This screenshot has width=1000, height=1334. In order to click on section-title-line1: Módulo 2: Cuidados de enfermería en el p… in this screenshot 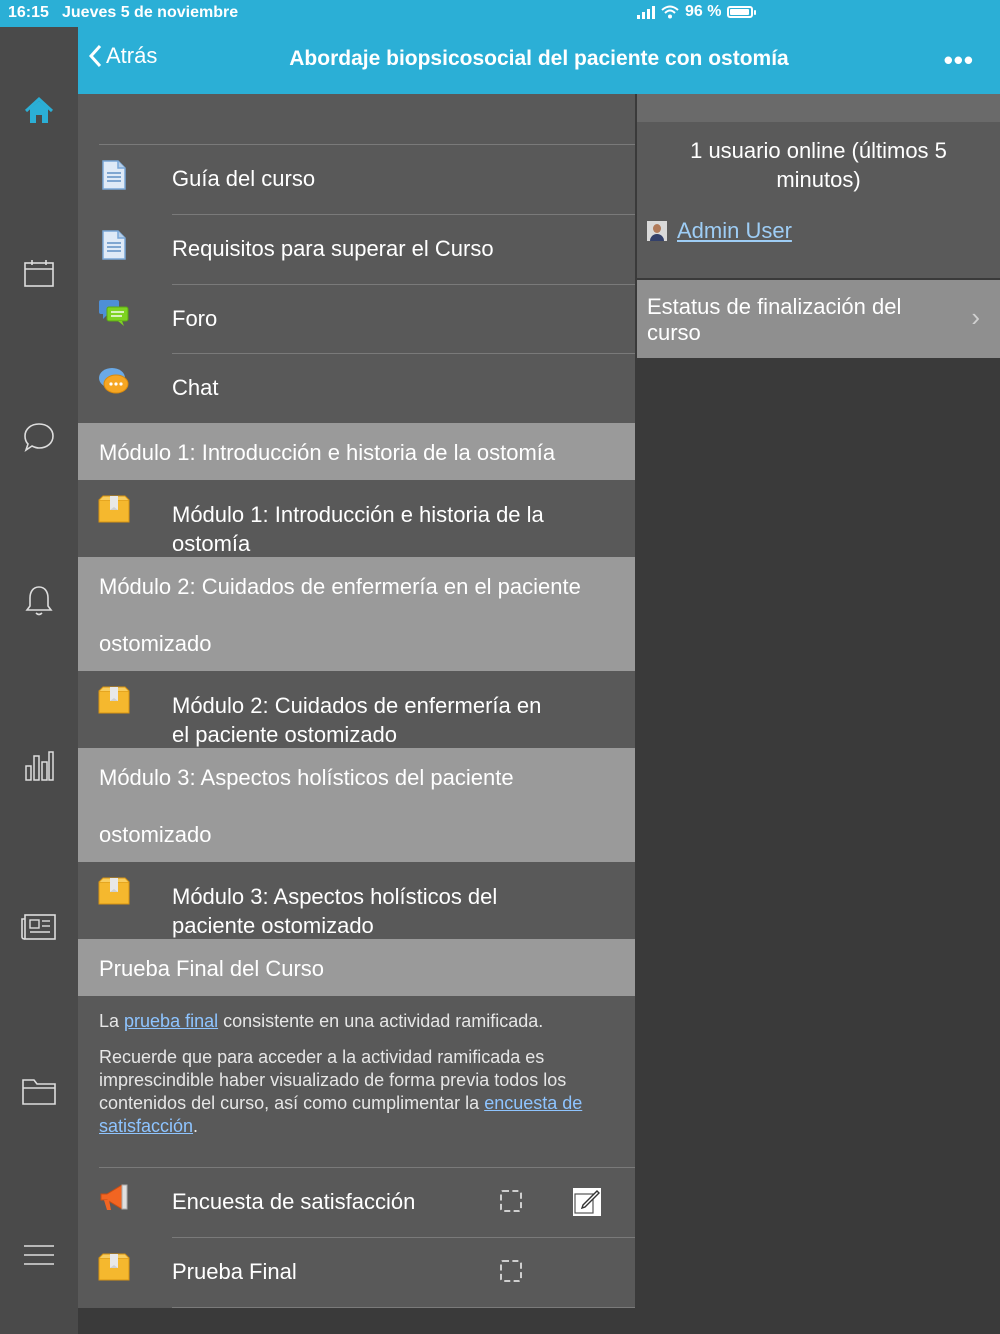, I will do `click(340, 586)`.